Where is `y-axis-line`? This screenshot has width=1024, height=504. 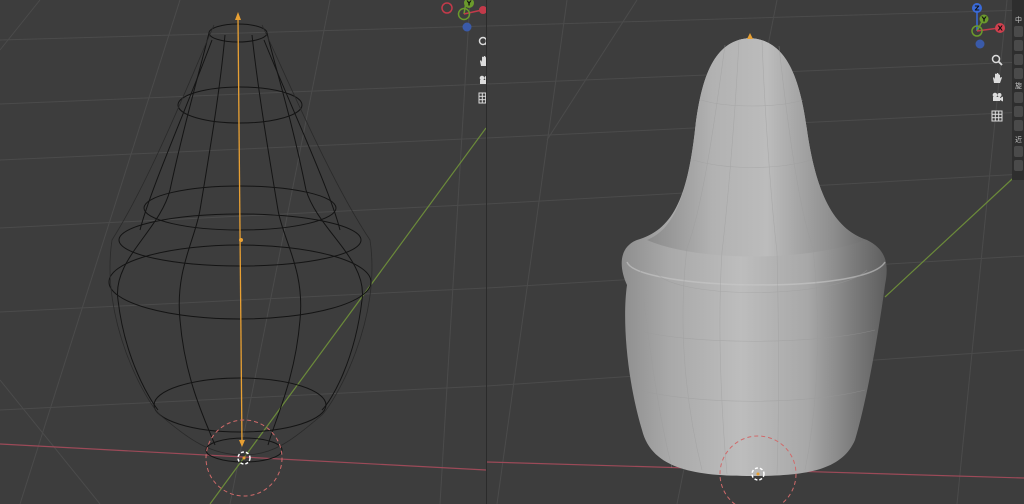
y-axis-line is located at coordinates (954, 232).